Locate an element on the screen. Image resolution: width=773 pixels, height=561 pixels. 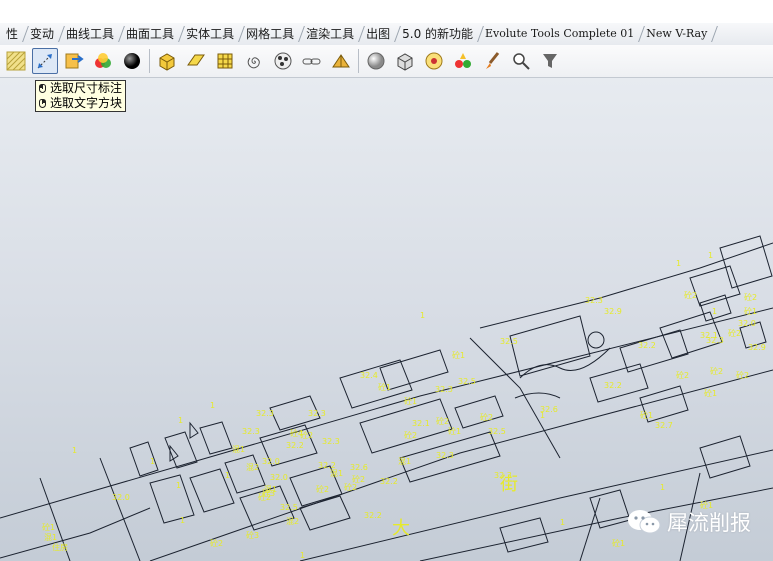
tooltip-line-2: 选取文字方块 is located at coordinates (86, 103).